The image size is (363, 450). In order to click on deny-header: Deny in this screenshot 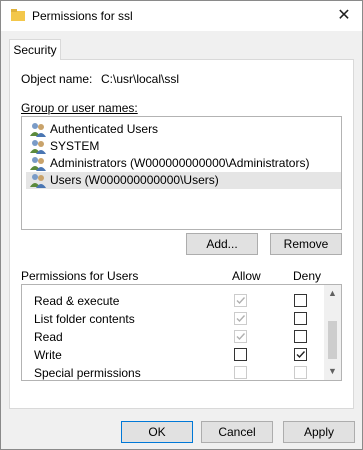, I will do `click(307, 276)`.